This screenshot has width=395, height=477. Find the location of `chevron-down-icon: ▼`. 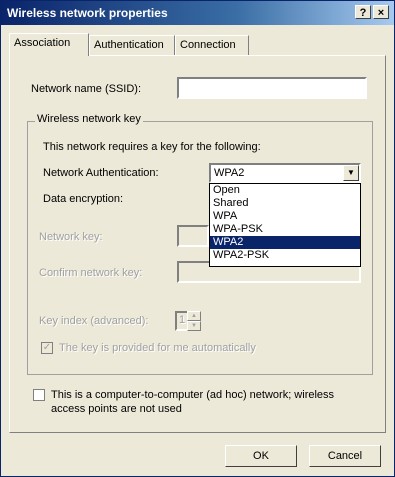

chevron-down-icon: ▼ is located at coordinates (351, 173).